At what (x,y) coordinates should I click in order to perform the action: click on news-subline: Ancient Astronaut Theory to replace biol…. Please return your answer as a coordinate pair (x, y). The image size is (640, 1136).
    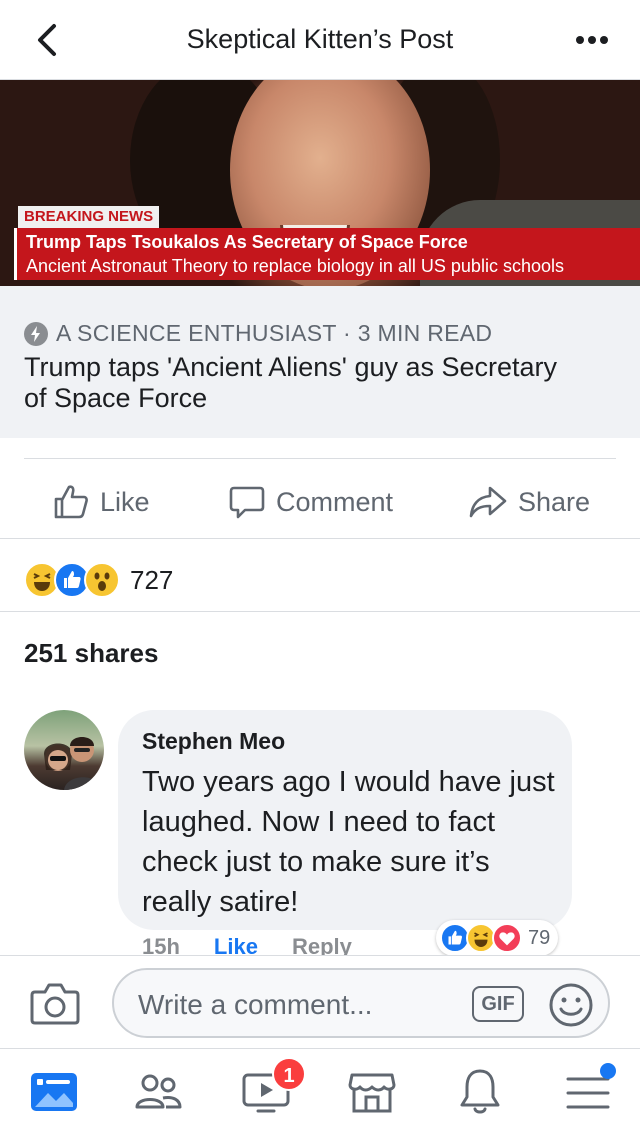
    Looking at the image, I should click on (295, 266).